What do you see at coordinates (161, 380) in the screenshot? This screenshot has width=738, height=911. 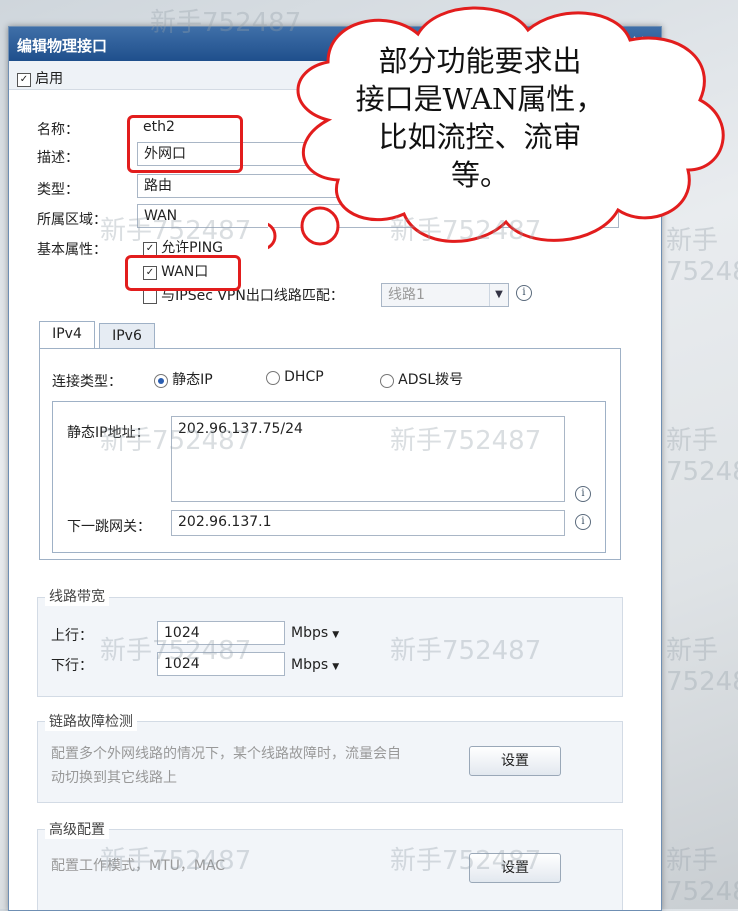 I see `radio-selected-icon` at bounding box center [161, 380].